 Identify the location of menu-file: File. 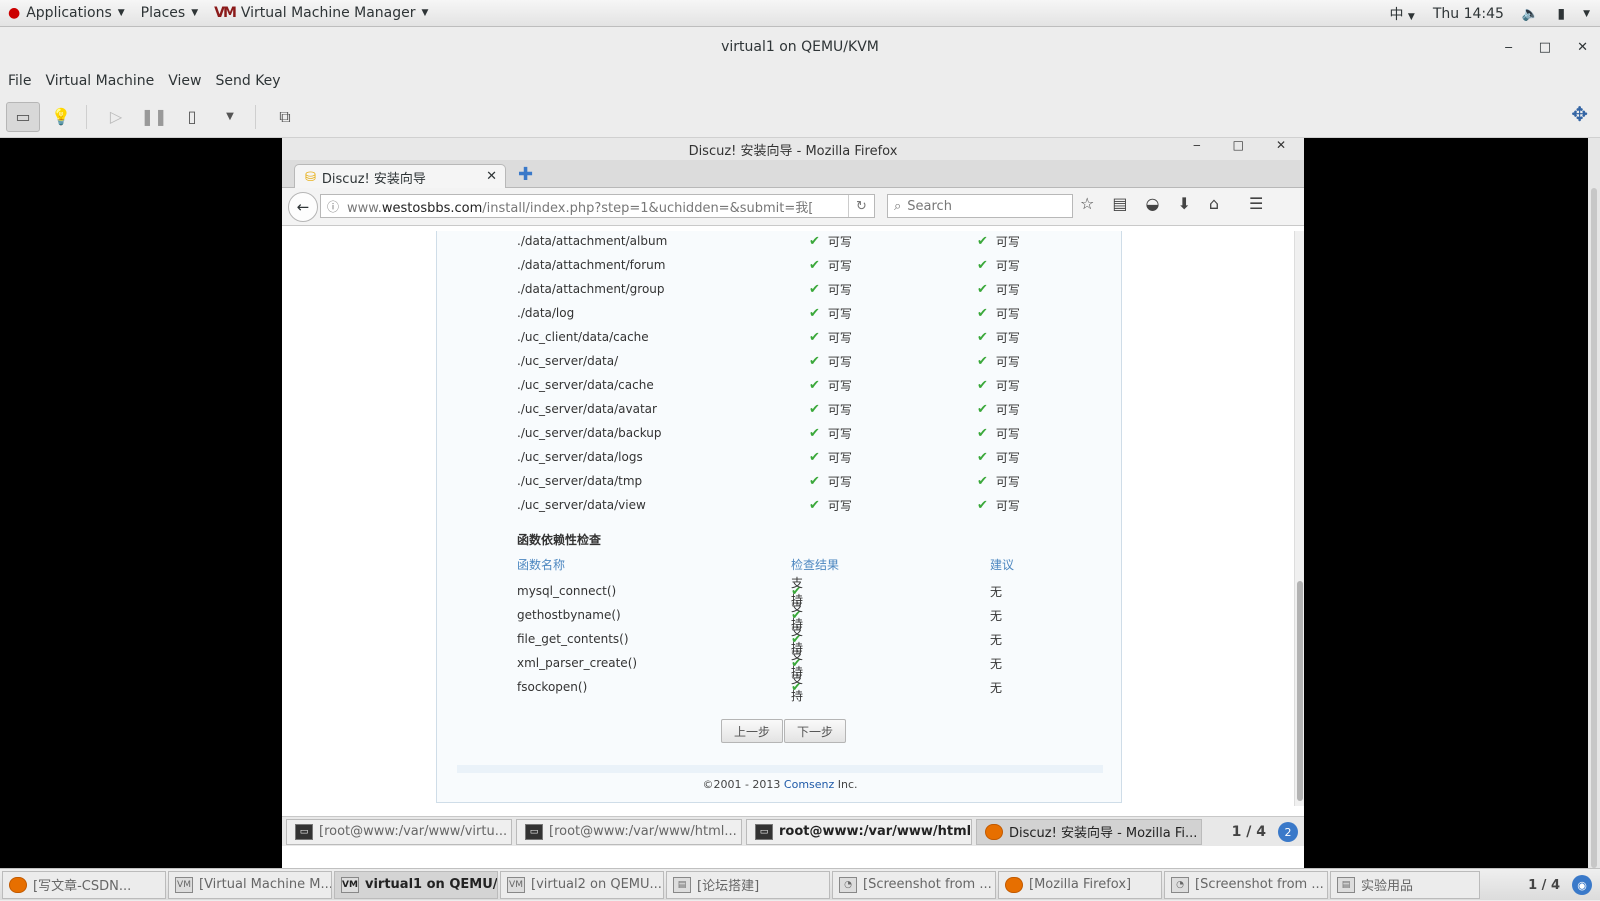
(19, 81).